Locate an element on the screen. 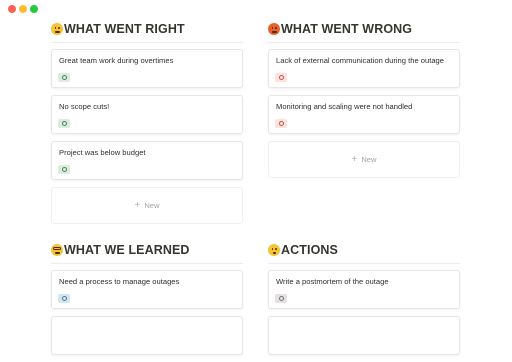 The width and height of the screenshot is (512, 362). section-header: WHAT WE LEARNED is located at coordinates (147, 252).